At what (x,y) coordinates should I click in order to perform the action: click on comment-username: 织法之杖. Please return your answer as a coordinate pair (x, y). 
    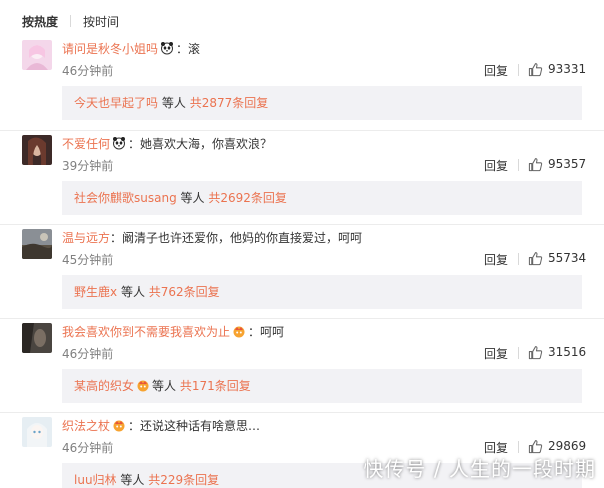
    Looking at the image, I should click on (86, 426).